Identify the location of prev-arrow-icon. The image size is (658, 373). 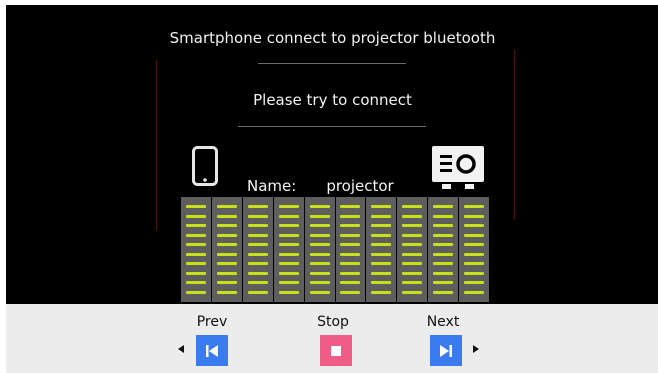
(181, 349).